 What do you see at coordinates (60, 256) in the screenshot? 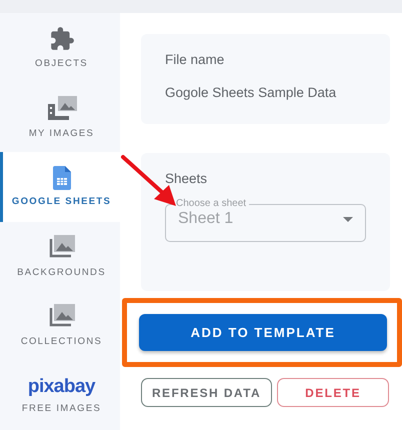
I see `sidebar-item: BACKGROUNDS` at bounding box center [60, 256].